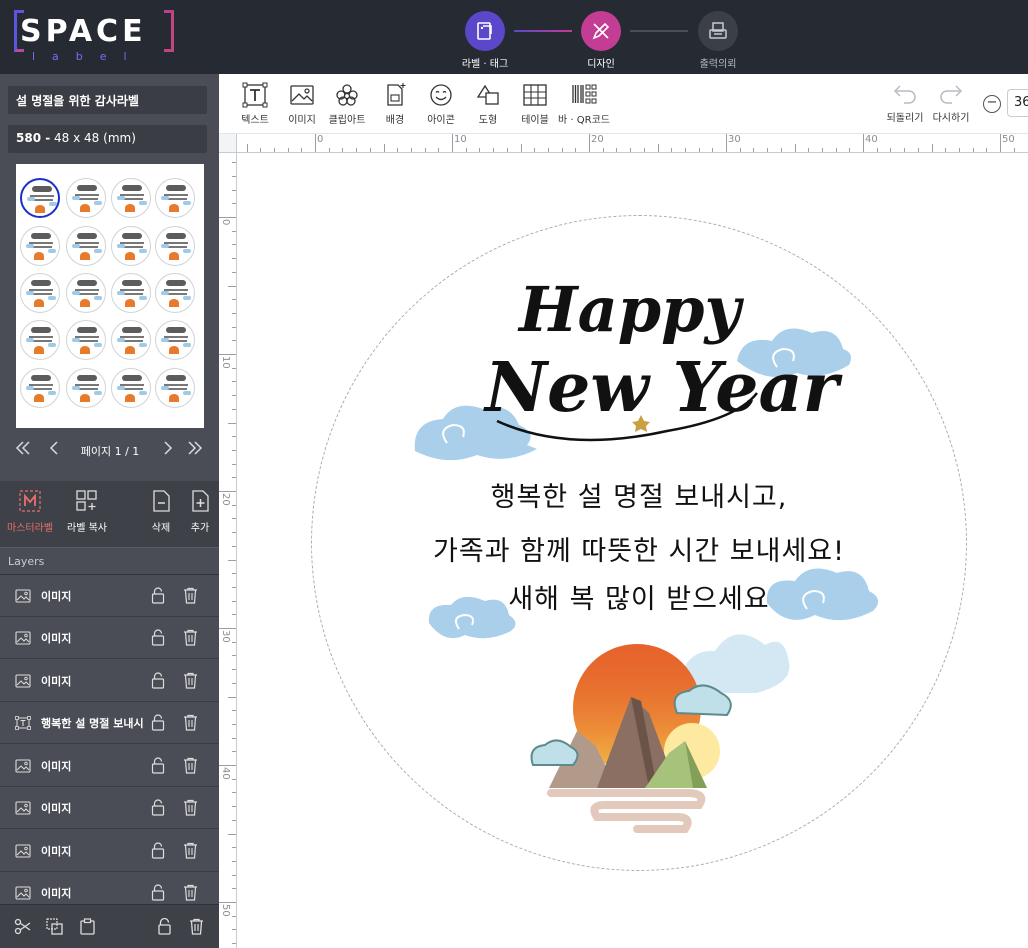 The height and width of the screenshot is (948, 1028). I want to click on table-tool-button: 테이블, so click(535, 104).